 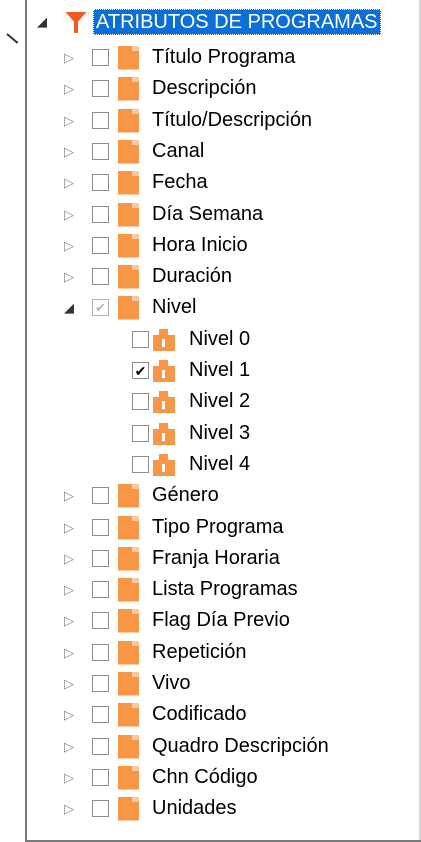 I want to click on tree-root: ◢ ATRIBUTOS DE PROGRAMAS, so click(x=208, y=21).